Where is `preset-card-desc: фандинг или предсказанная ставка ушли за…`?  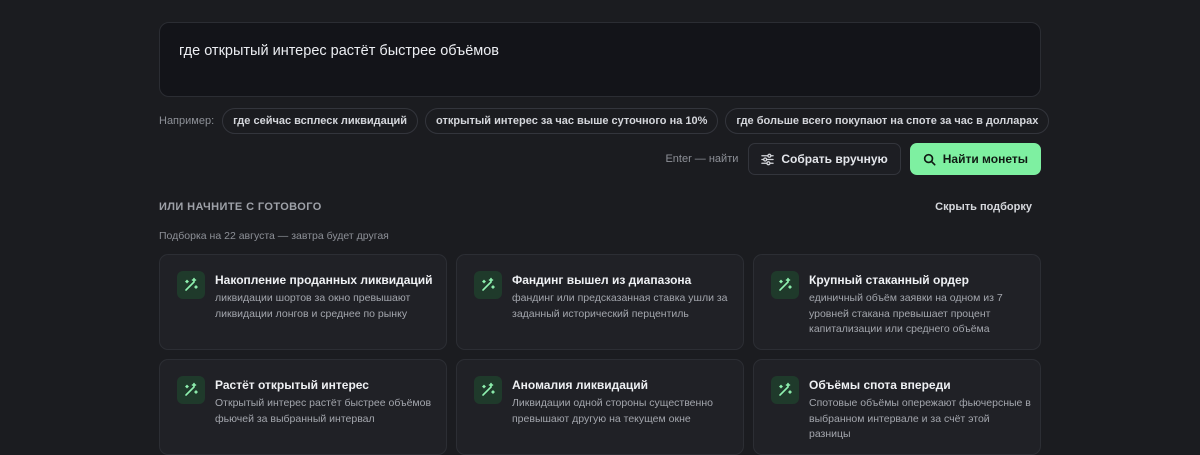 preset-card-desc: фандинг или предсказанная ставка ушли за… is located at coordinates (620, 306).